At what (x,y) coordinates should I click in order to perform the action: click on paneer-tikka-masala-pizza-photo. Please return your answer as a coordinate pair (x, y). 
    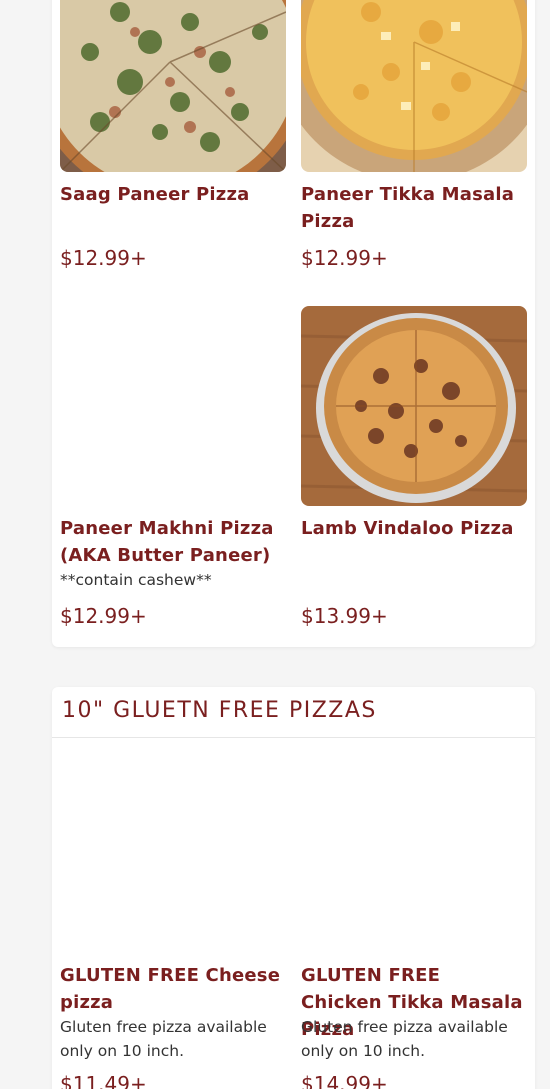
    Looking at the image, I should click on (414, 86).